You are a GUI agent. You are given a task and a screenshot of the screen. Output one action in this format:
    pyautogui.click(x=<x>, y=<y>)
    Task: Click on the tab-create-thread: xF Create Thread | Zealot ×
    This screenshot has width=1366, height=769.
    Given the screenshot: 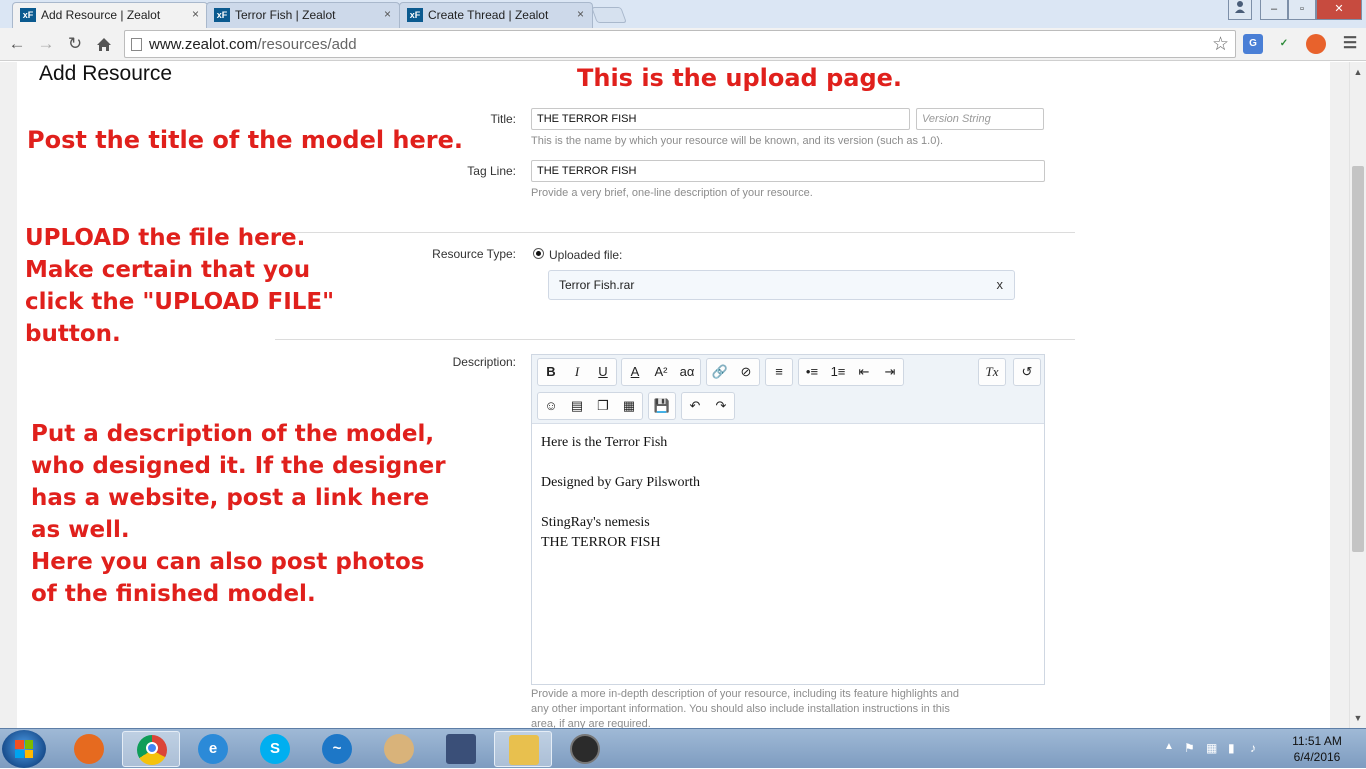 What is the action you would take?
    pyautogui.click(x=496, y=15)
    